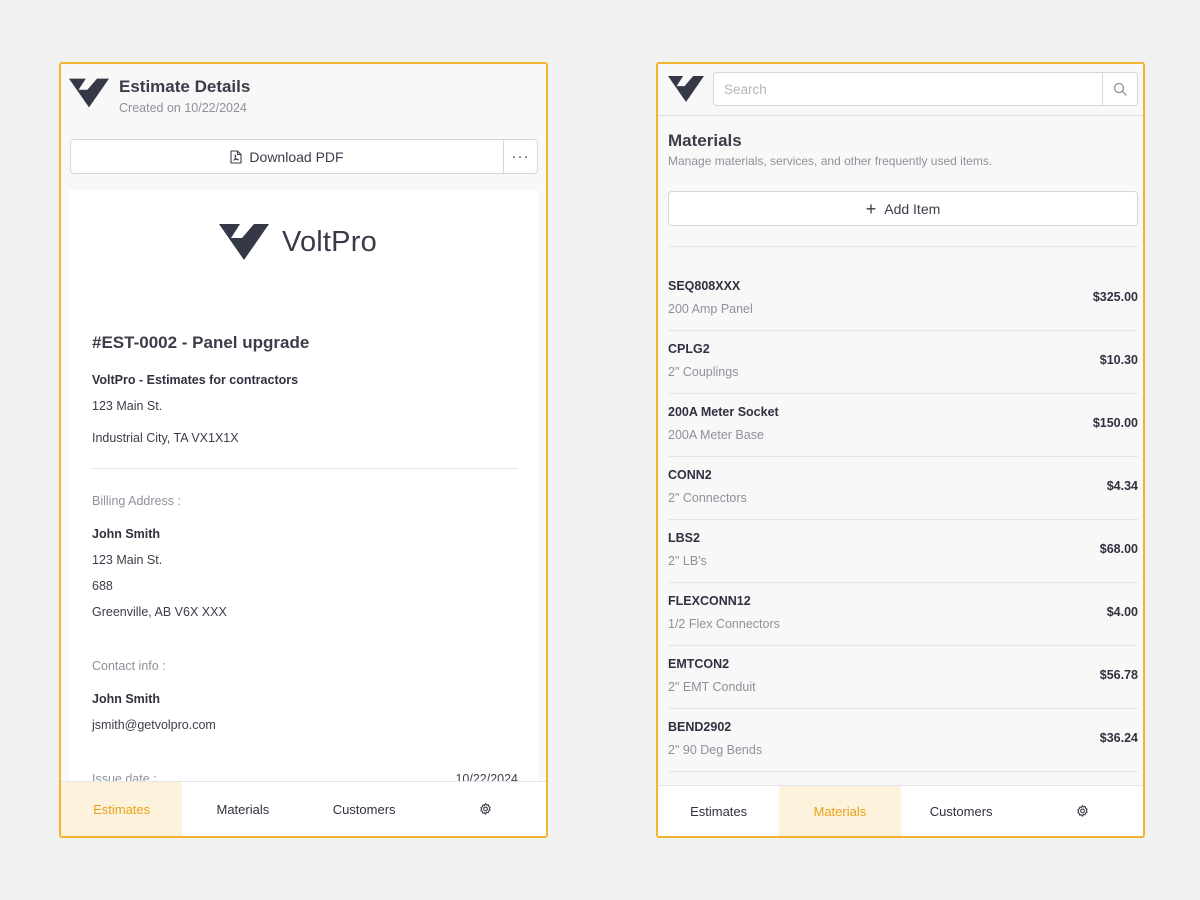 Image resolution: width=1200 pixels, height=900 pixels. I want to click on search-input, so click(908, 89).